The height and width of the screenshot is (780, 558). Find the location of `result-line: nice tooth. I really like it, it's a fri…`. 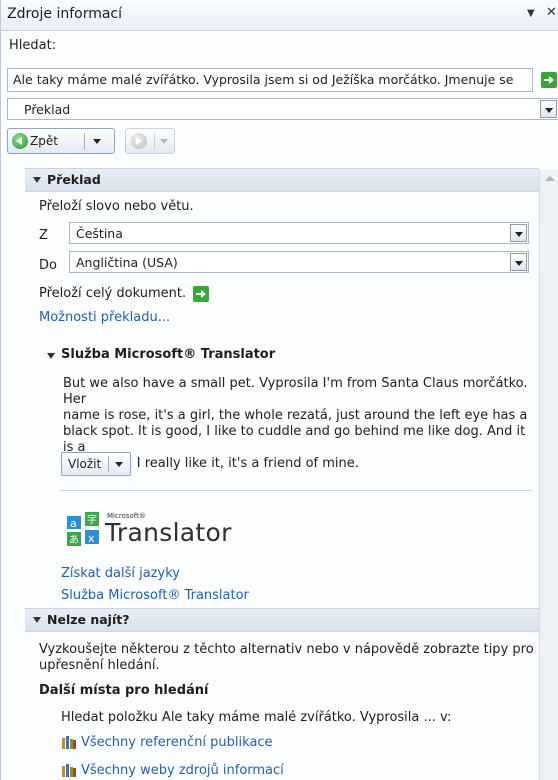

result-line: nice tooth. I really like it, it's a fri… is located at coordinates (211, 463).